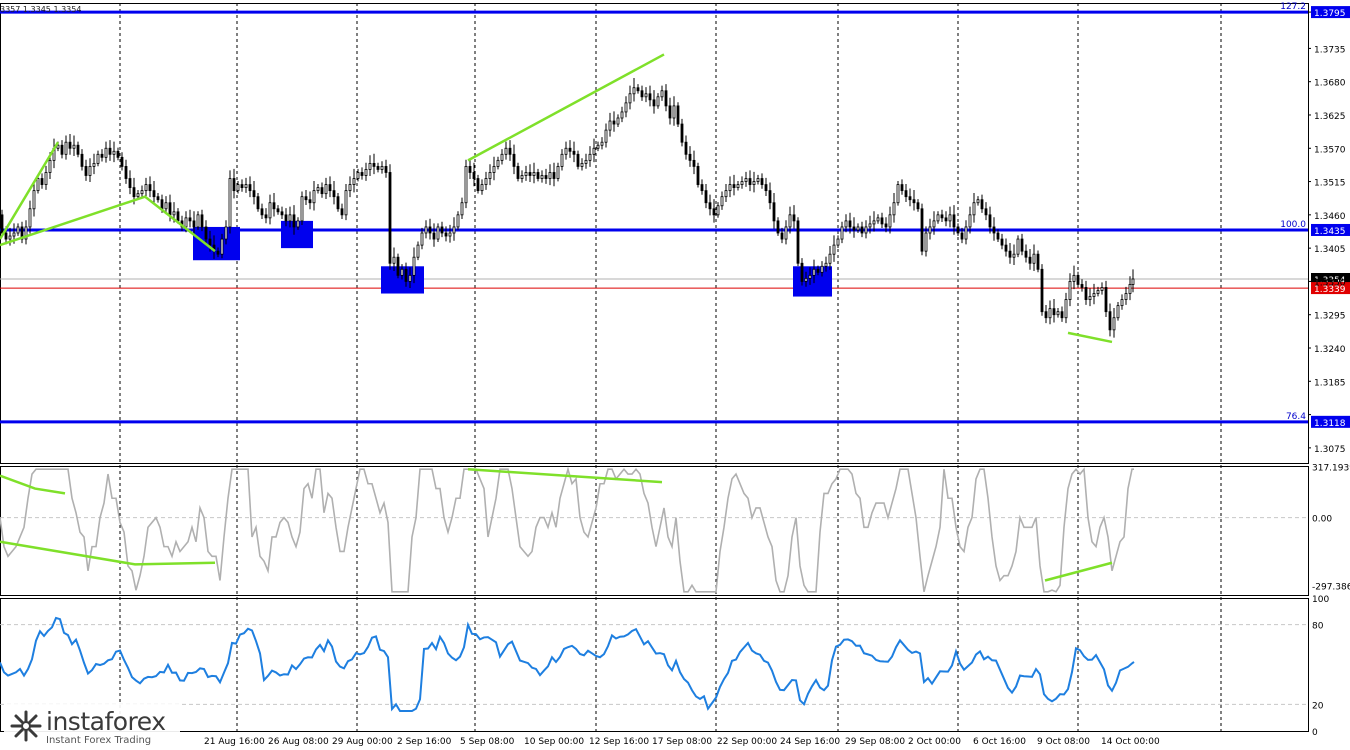 This screenshot has height=750, width=1350. I want to click on price-tick-label: 1.3405, so click(1330, 250).